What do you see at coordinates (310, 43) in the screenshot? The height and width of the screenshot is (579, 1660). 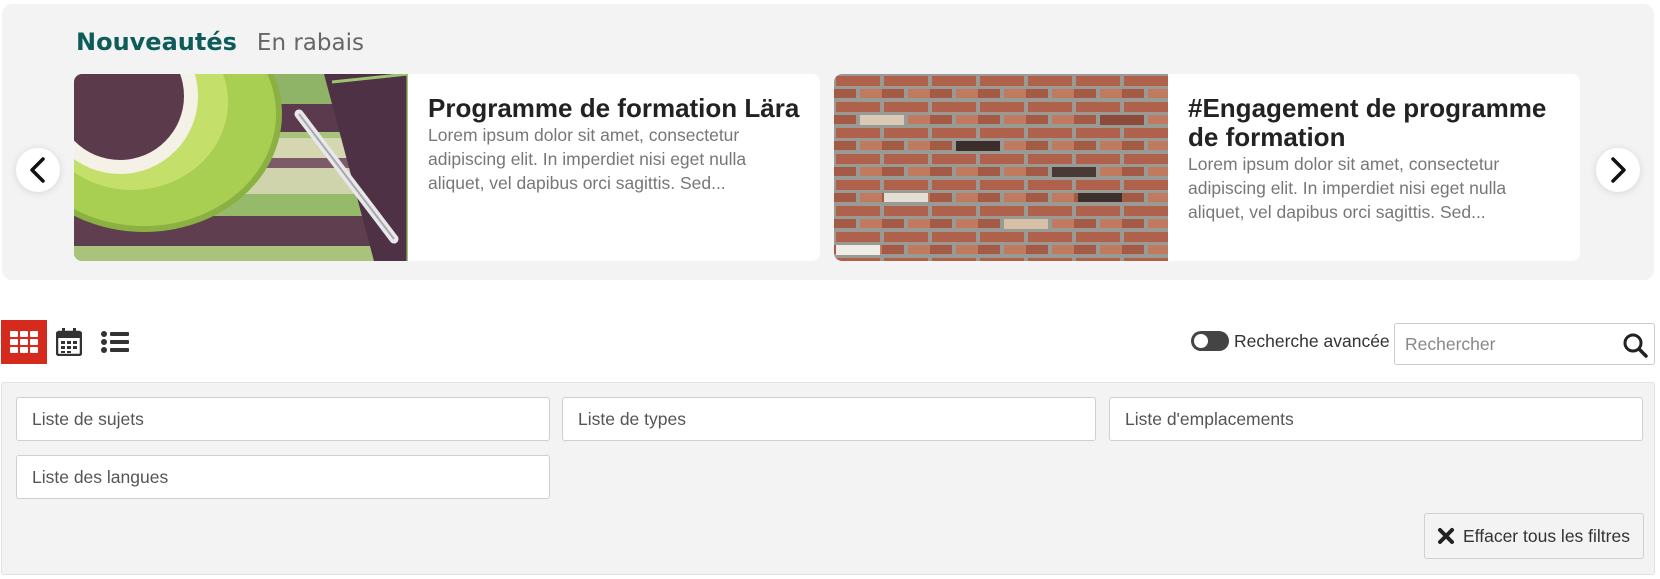 I see `tab-en-rabais: En rabais` at bounding box center [310, 43].